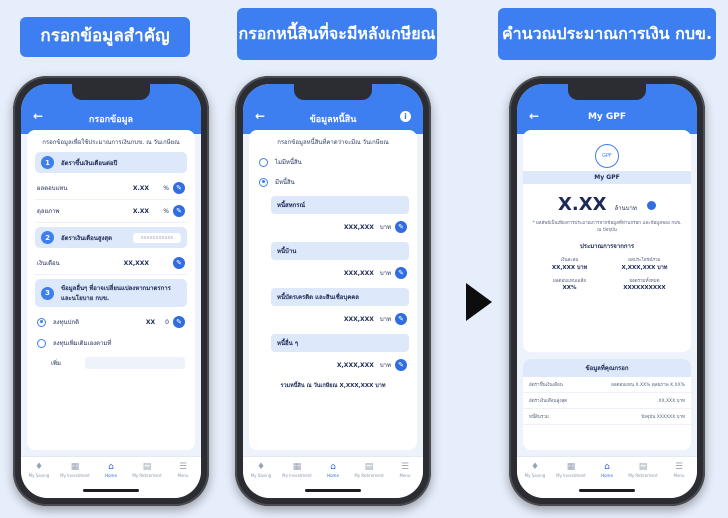  Describe the element at coordinates (111, 211) in the screenshot. I see `input-row: ดุลยภาพ X.XX % ✎` at that location.